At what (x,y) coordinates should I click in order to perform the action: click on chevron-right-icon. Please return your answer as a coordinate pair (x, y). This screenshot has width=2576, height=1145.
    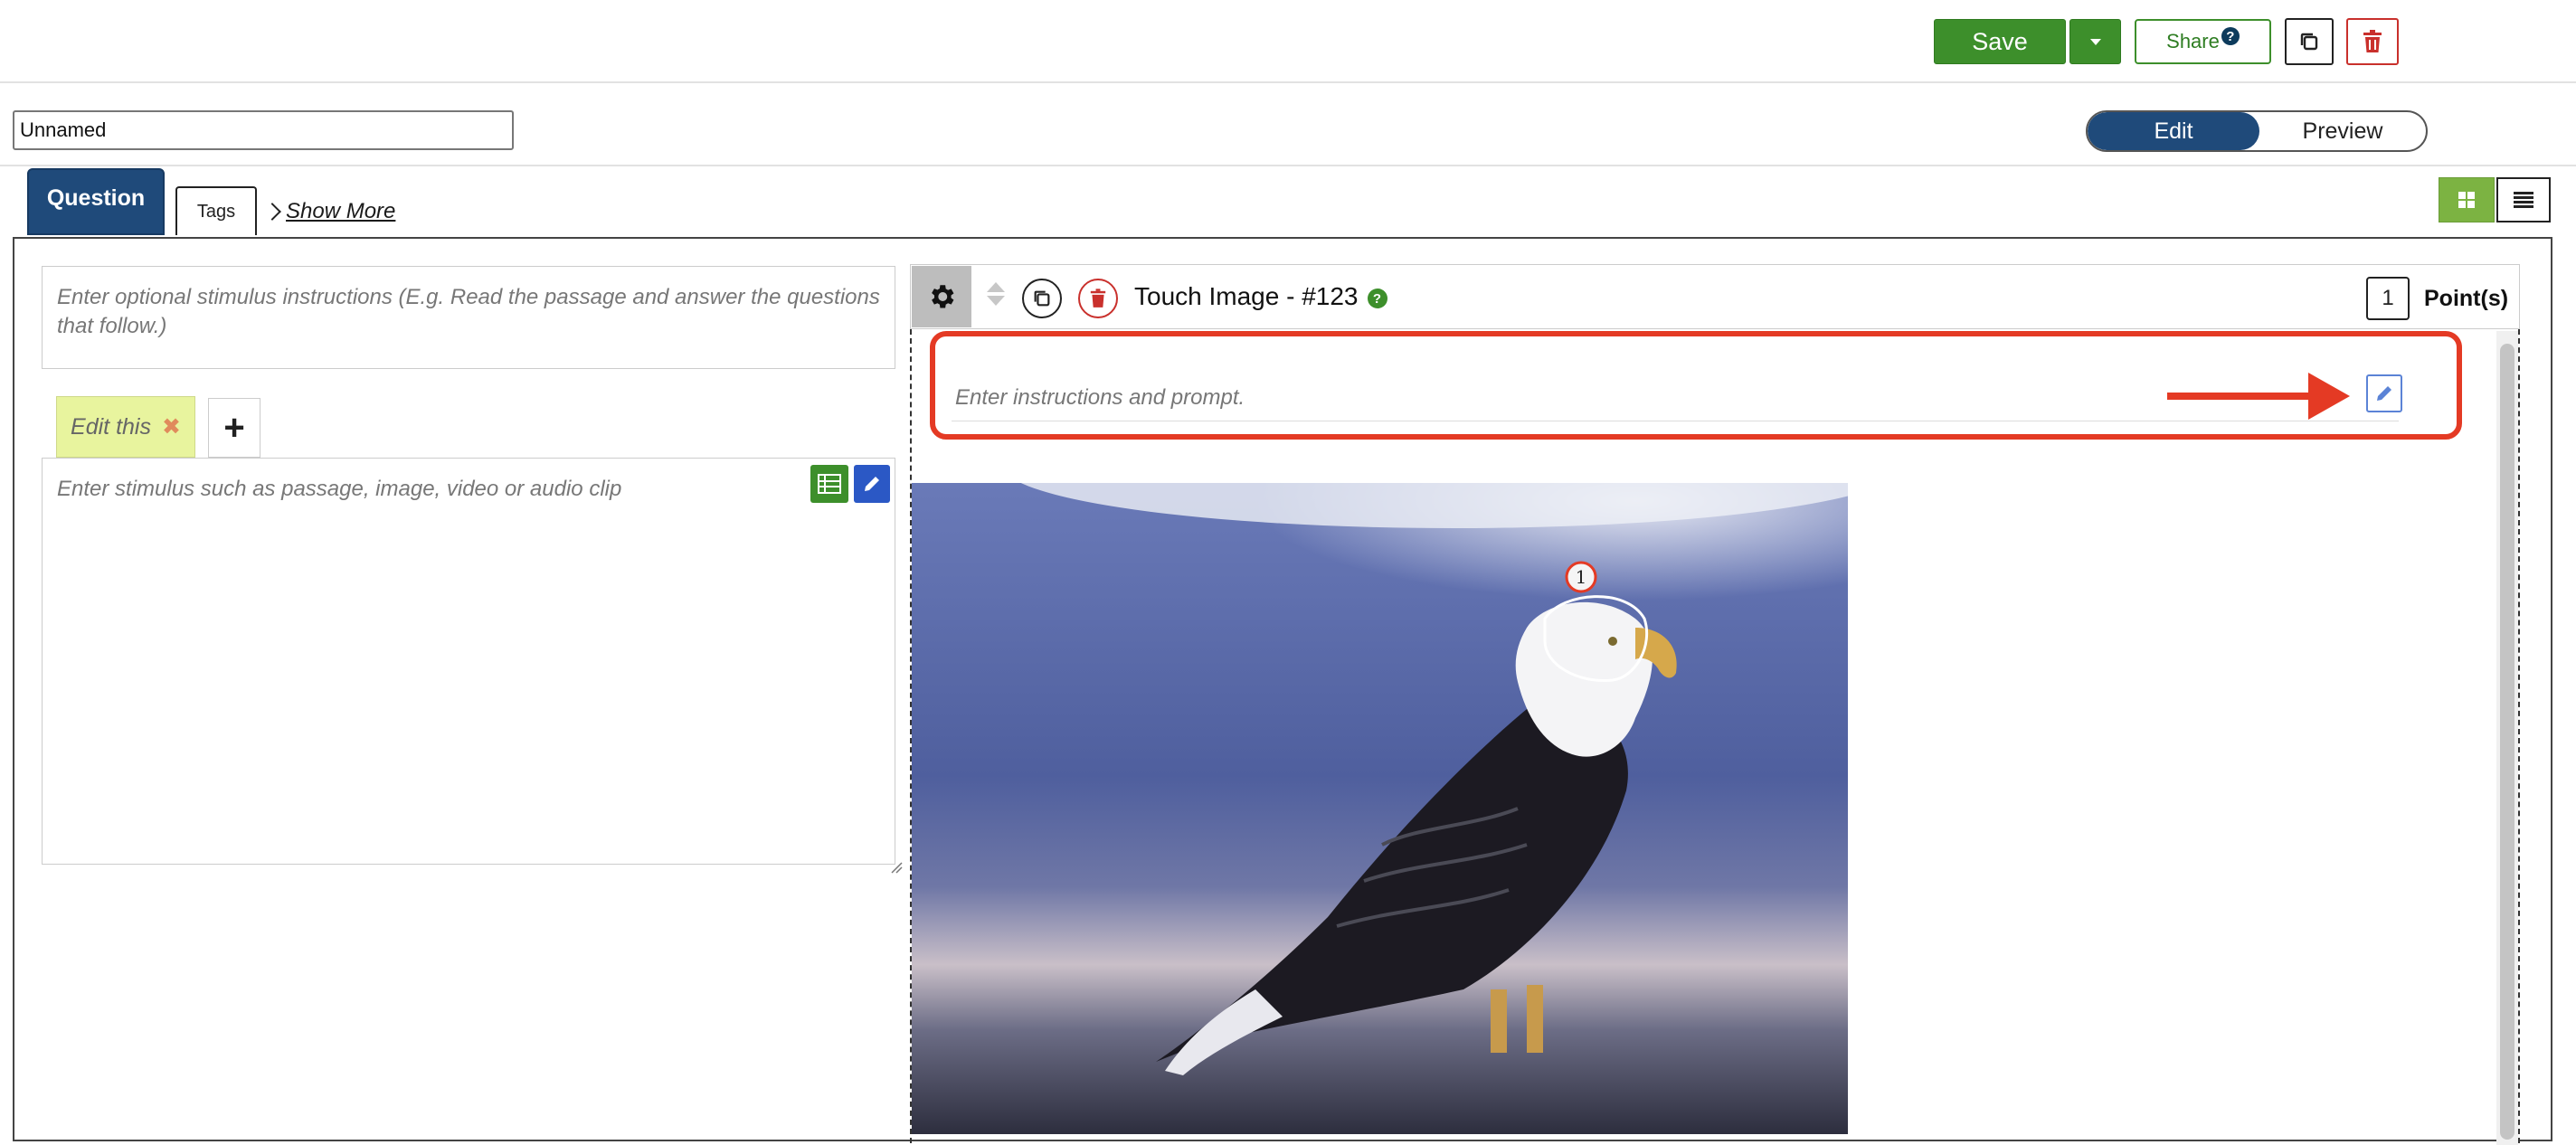
    Looking at the image, I should click on (272, 212).